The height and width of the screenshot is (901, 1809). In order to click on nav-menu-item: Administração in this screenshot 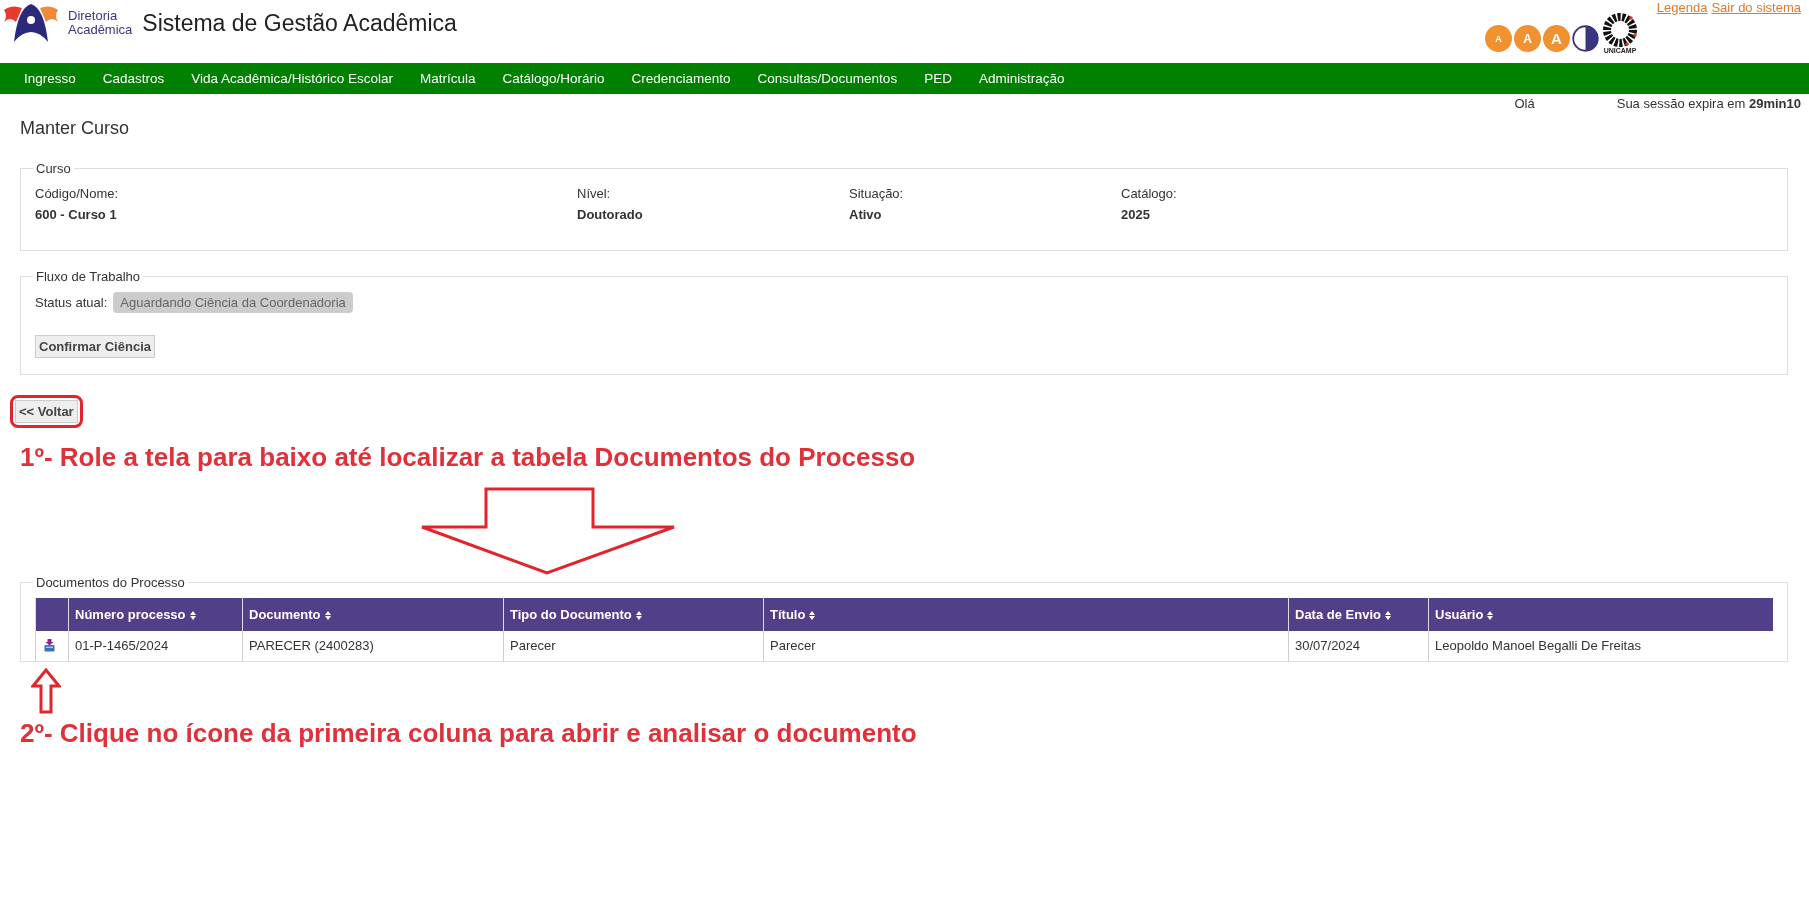, I will do `click(1021, 78)`.